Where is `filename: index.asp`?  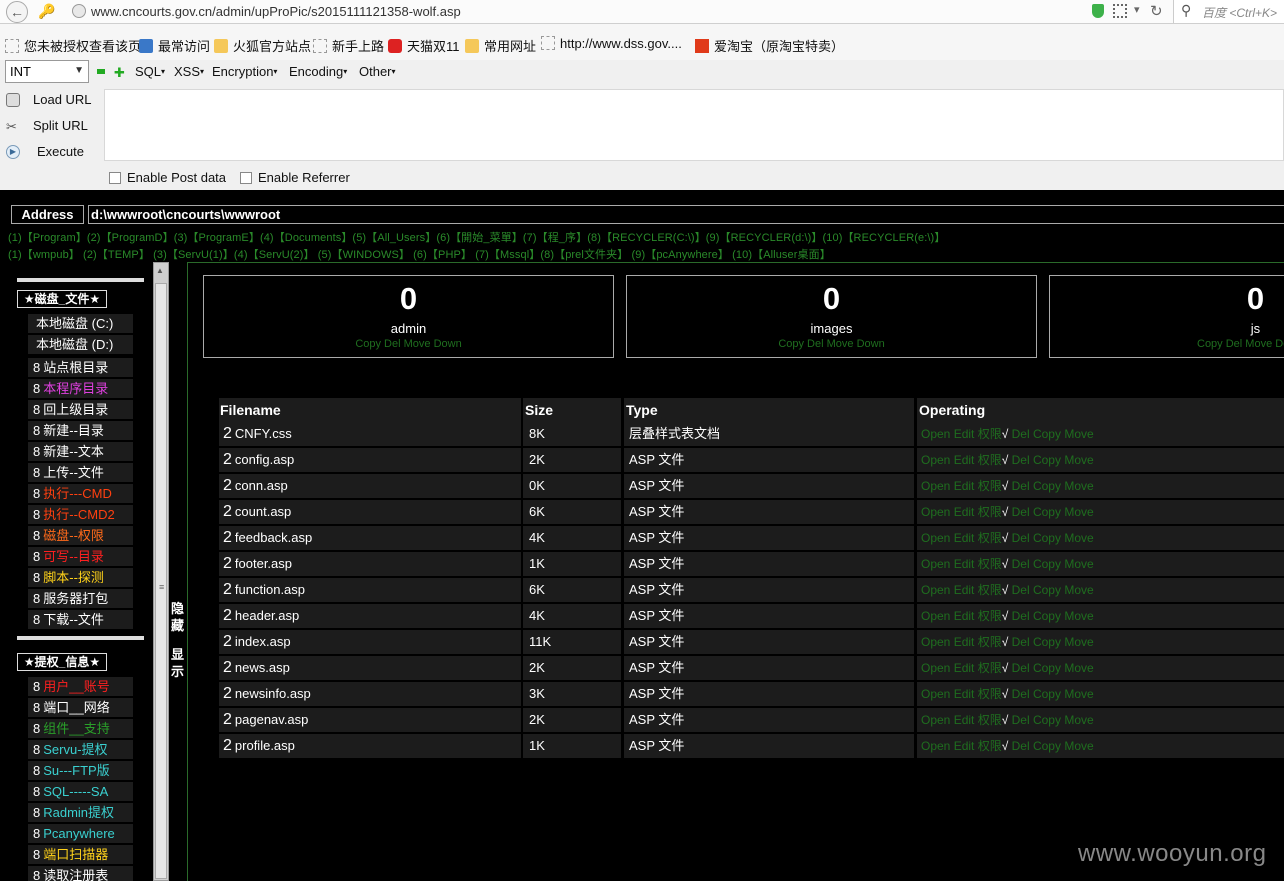 filename: index.asp is located at coordinates (263, 641).